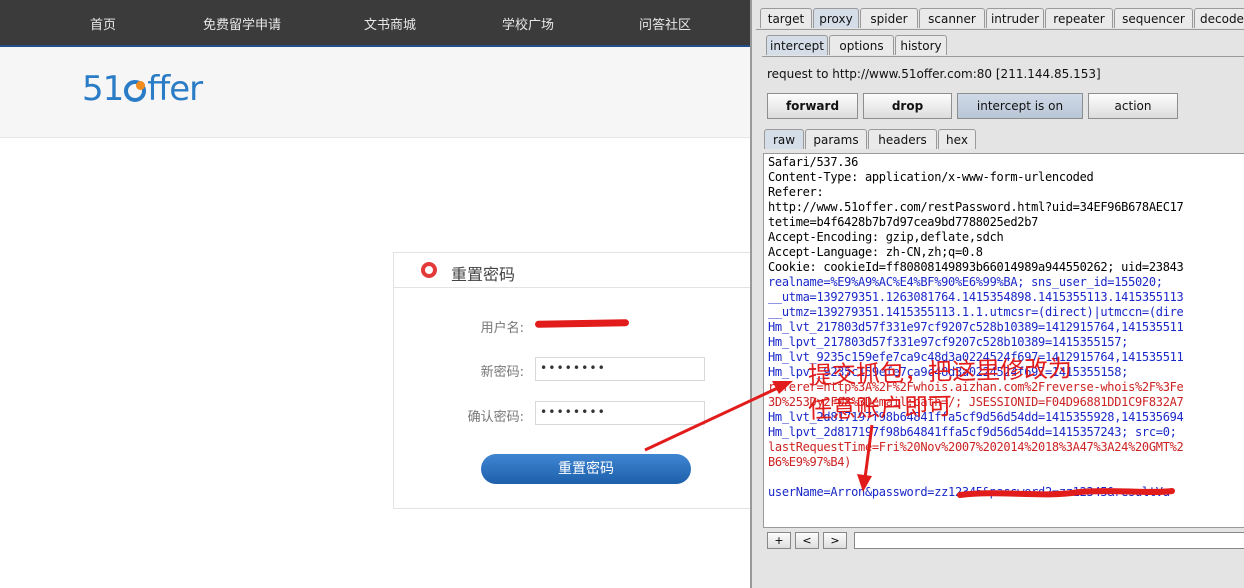 The width and height of the screenshot is (1244, 588). What do you see at coordinates (665, 23) in the screenshot?
I see `nav-item-qa-community: 问答社区` at bounding box center [665, 23].